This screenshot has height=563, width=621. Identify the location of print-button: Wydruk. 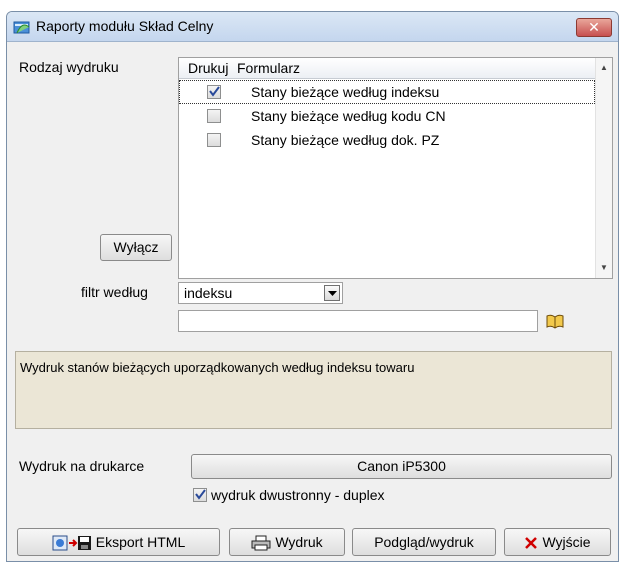
(287, 542).